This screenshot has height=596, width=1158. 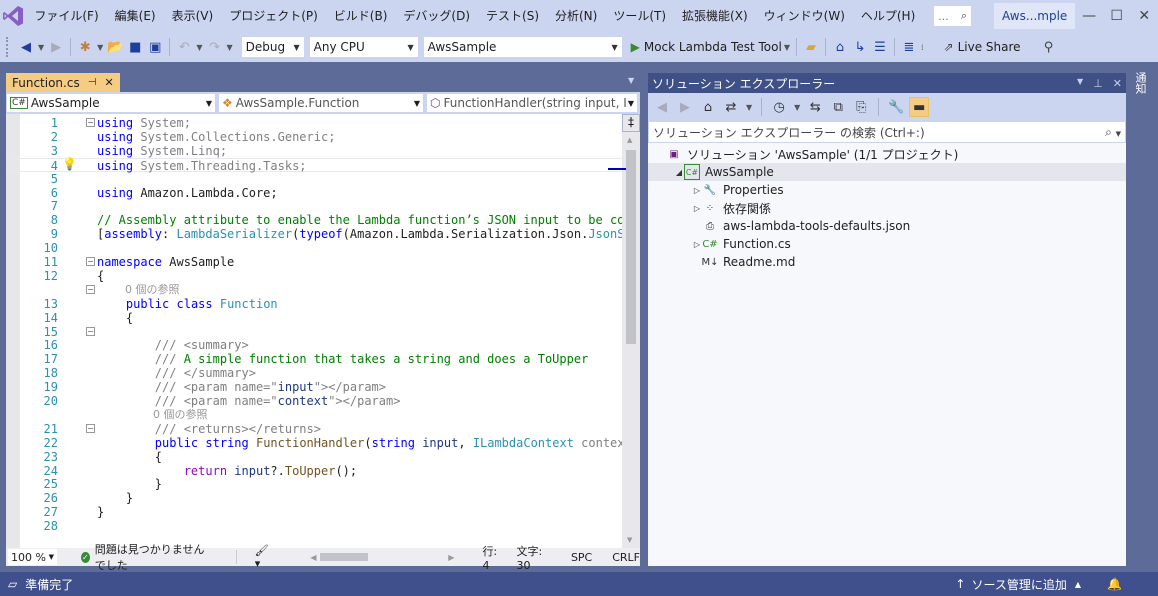 What do you see at coordinates (896, 107) in the screenshot?
I see `properties-wrench-icon: 🔧` at bounding box center [896, 107].